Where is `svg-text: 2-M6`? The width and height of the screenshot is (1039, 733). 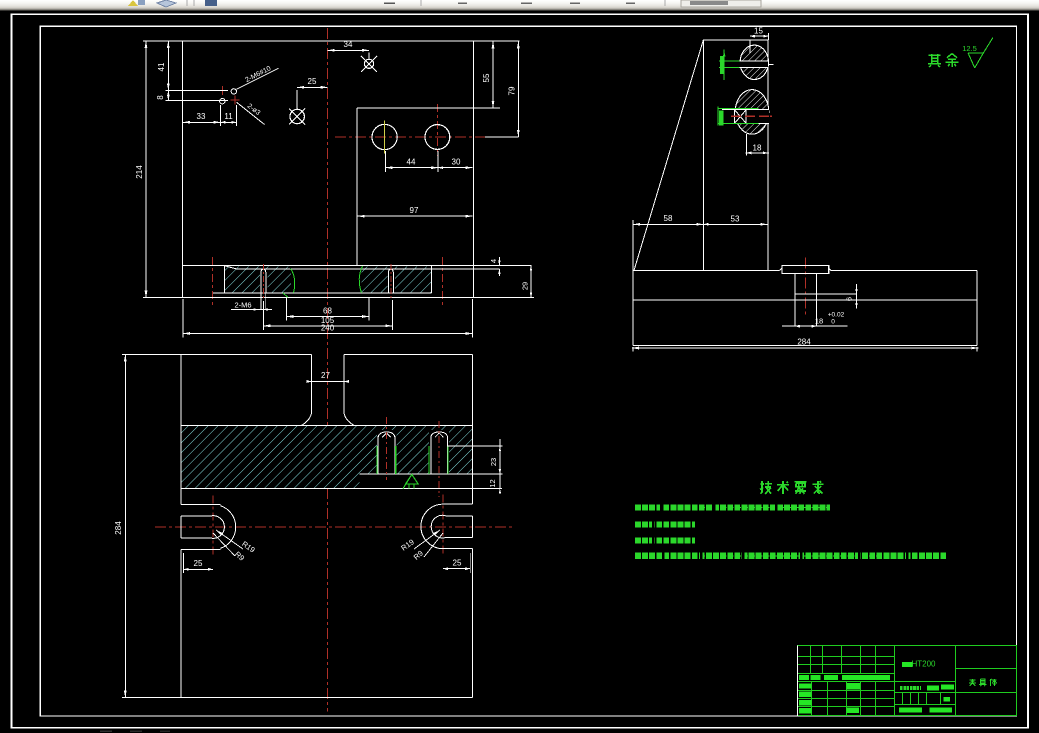
svg-text: 2-M6 is located at coordinates (242, 305).